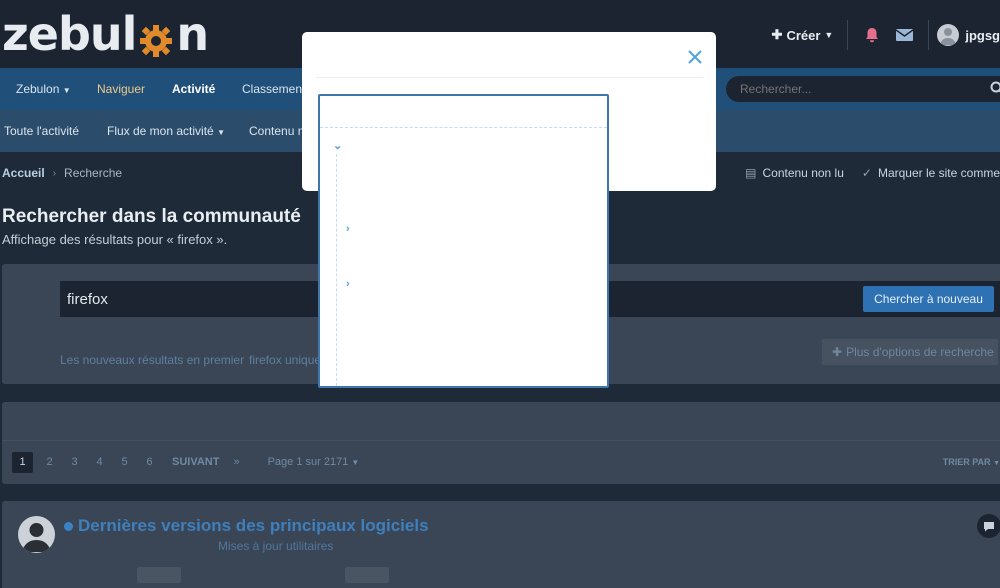  I want to click on divider, so click(501, 440).